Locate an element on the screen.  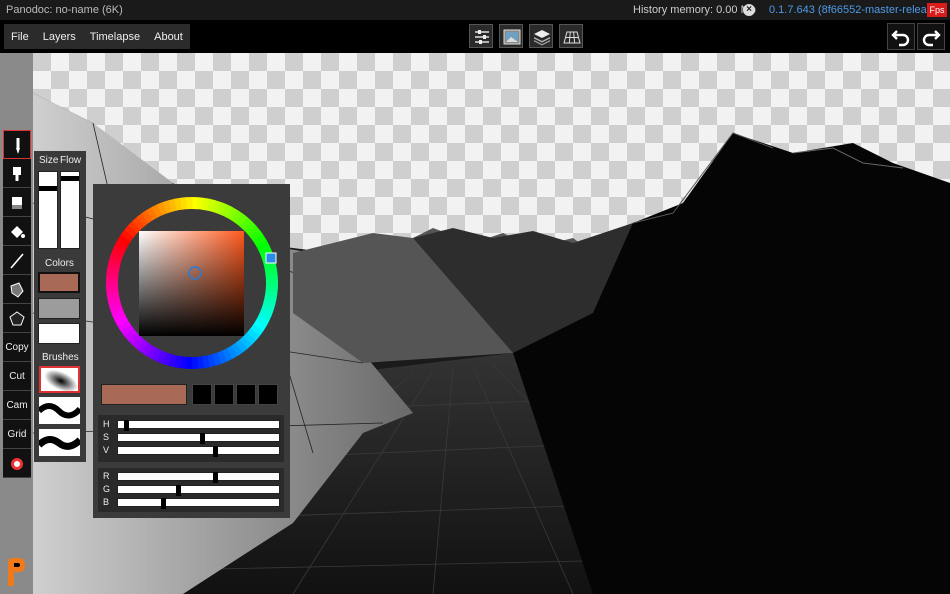
redo-button is located at coordinates (931, 36).